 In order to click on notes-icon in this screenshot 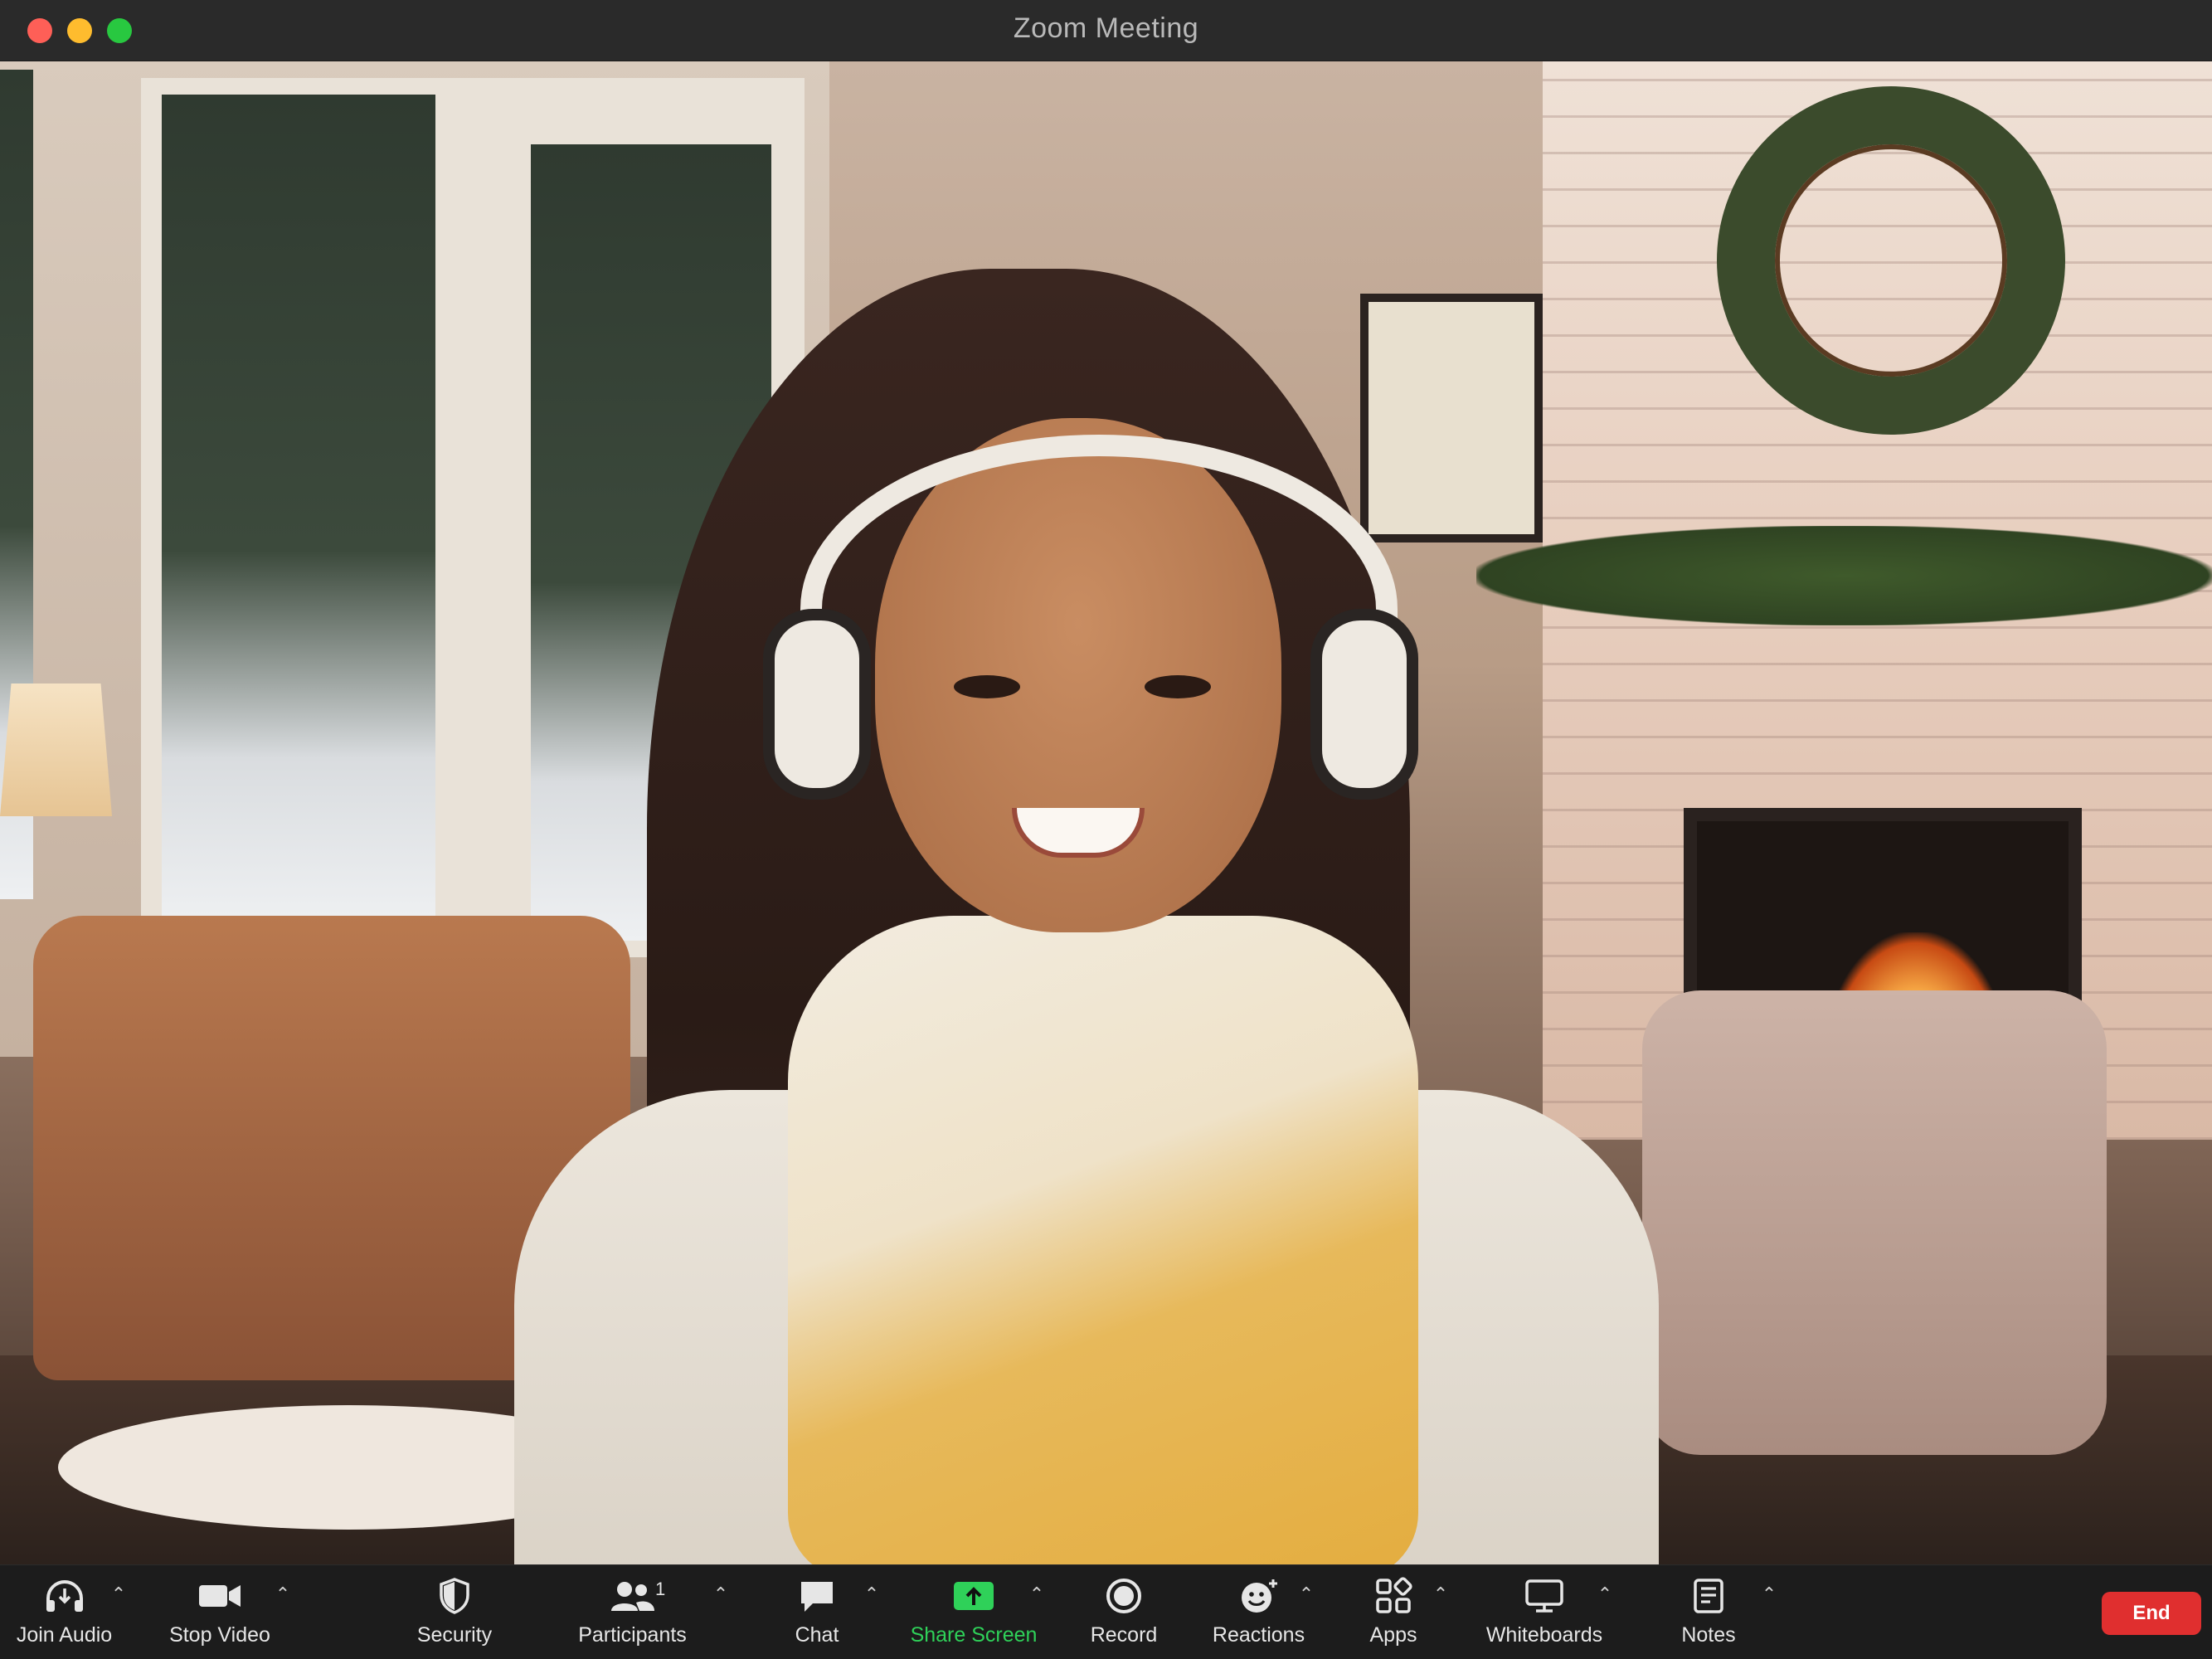, I will do `click(1708, 1596)`.